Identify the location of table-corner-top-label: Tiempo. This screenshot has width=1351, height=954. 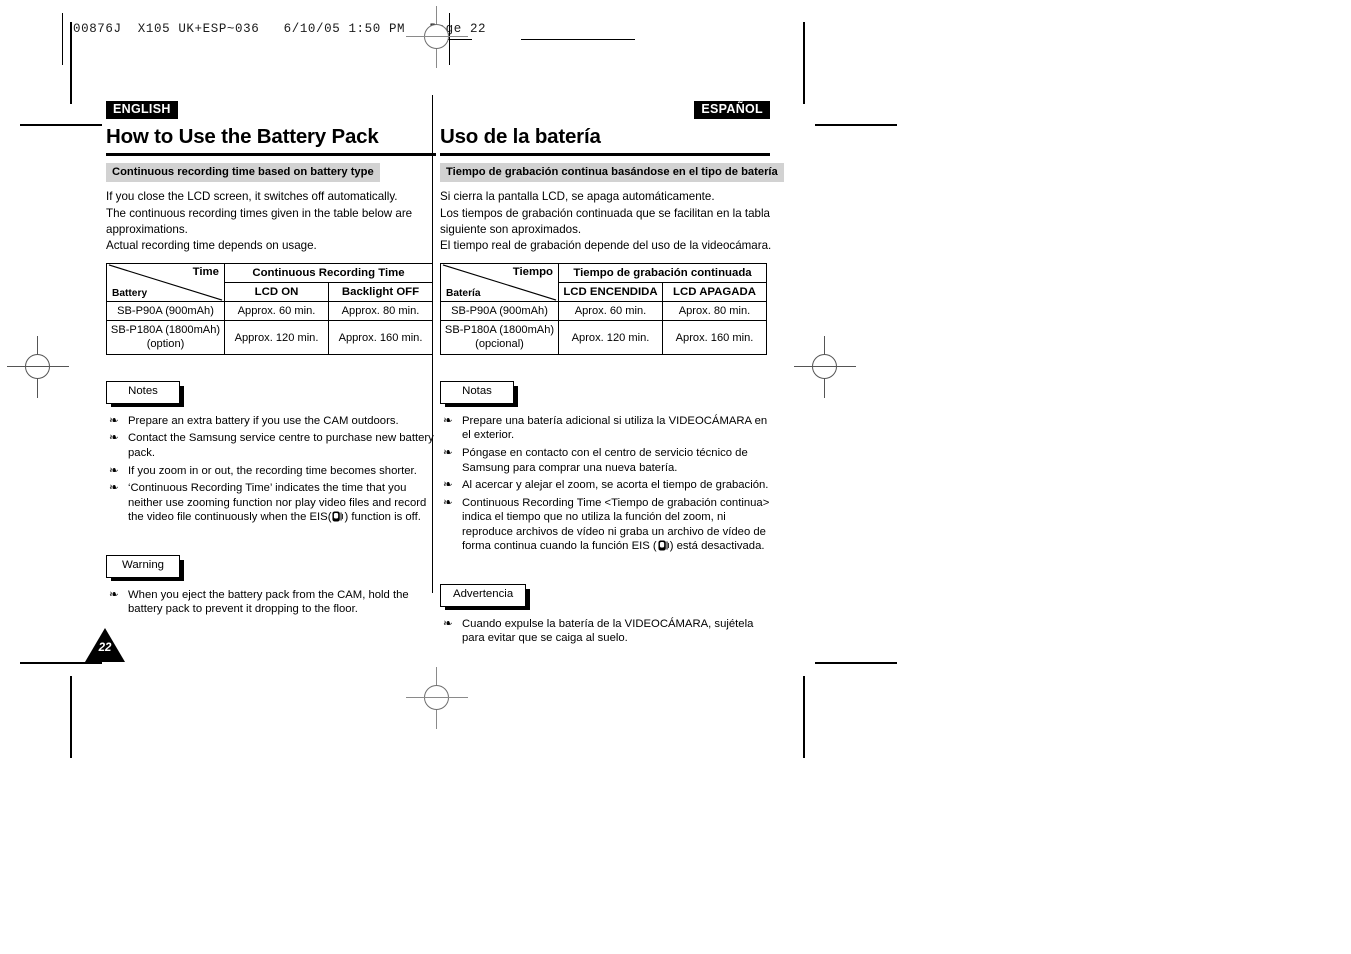
(532, 272).